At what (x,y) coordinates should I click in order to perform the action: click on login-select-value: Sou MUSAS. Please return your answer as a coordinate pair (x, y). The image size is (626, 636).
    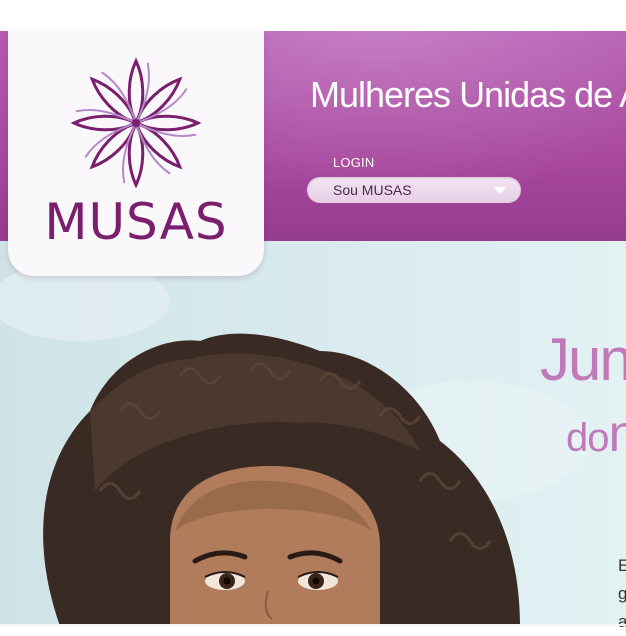
    Looking at the image, I should click on (372, 190).